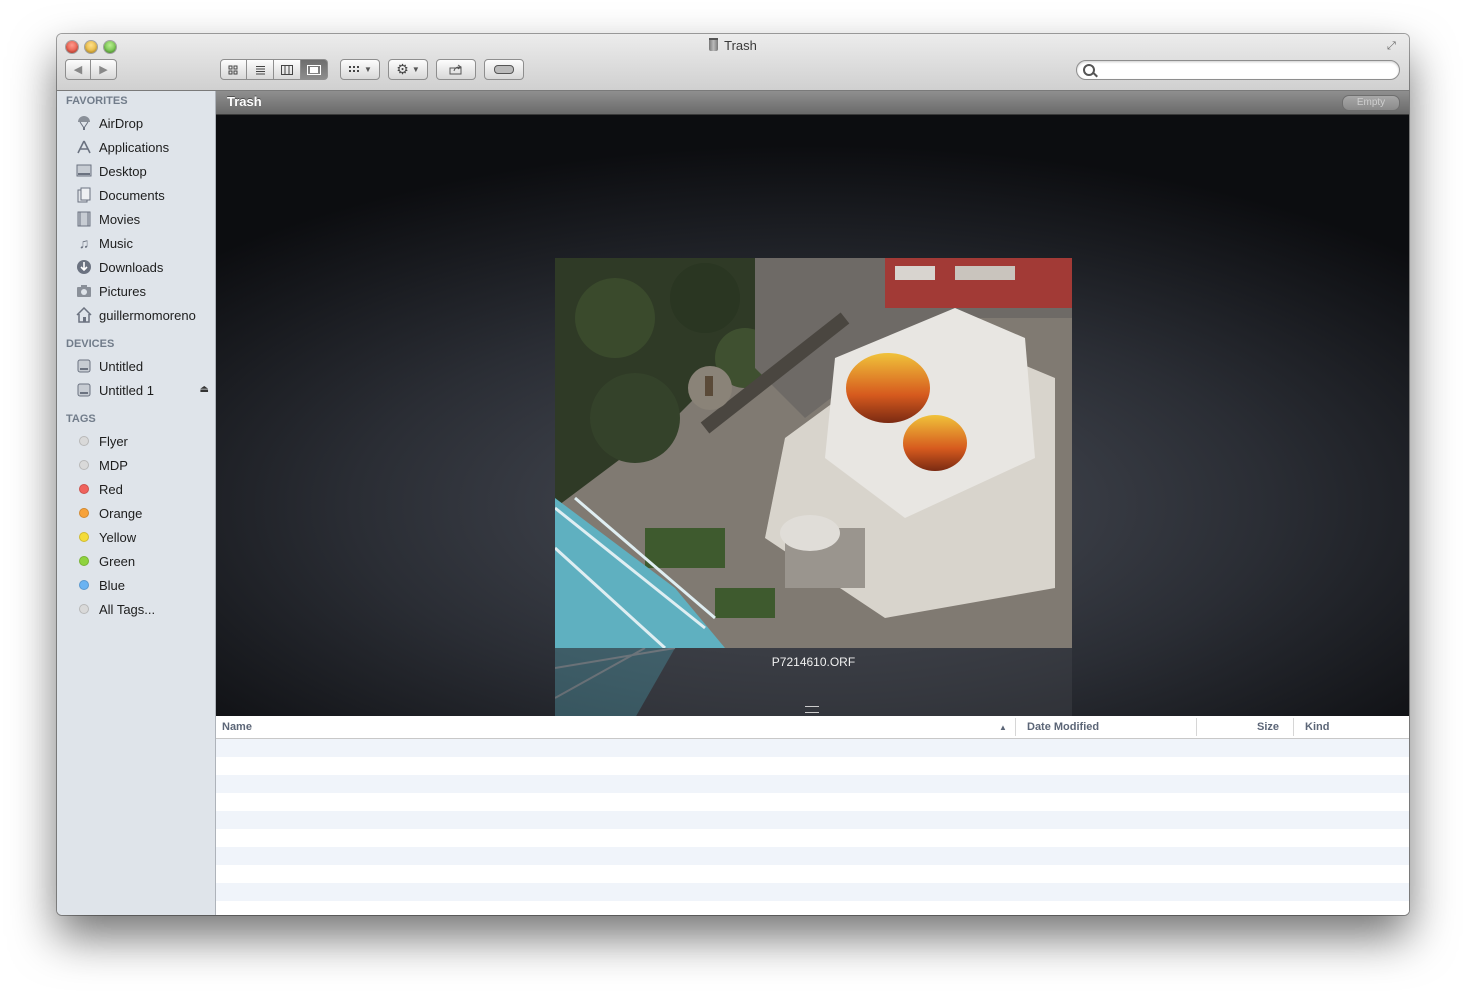 The width and height of the screenshot is (1466, 995). What do you see at coordinates (136, 267) in the screenshot?
I see `sidebar-item-downloads: Downloads` at bounding box center [136, 267].